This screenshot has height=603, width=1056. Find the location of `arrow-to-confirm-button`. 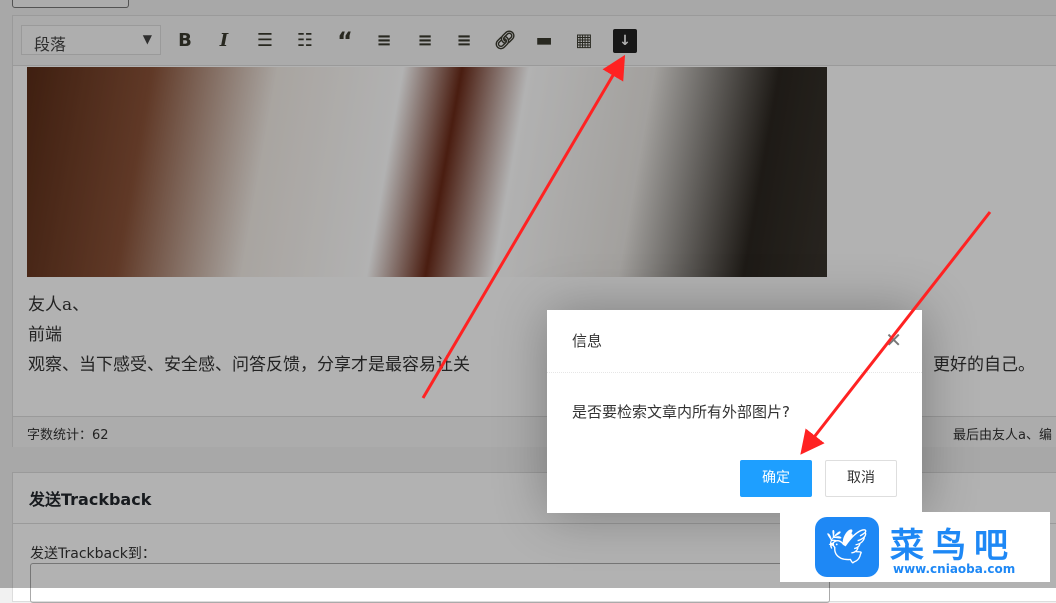

arrow-to-confirm-button is located at coordinates (896, 333).